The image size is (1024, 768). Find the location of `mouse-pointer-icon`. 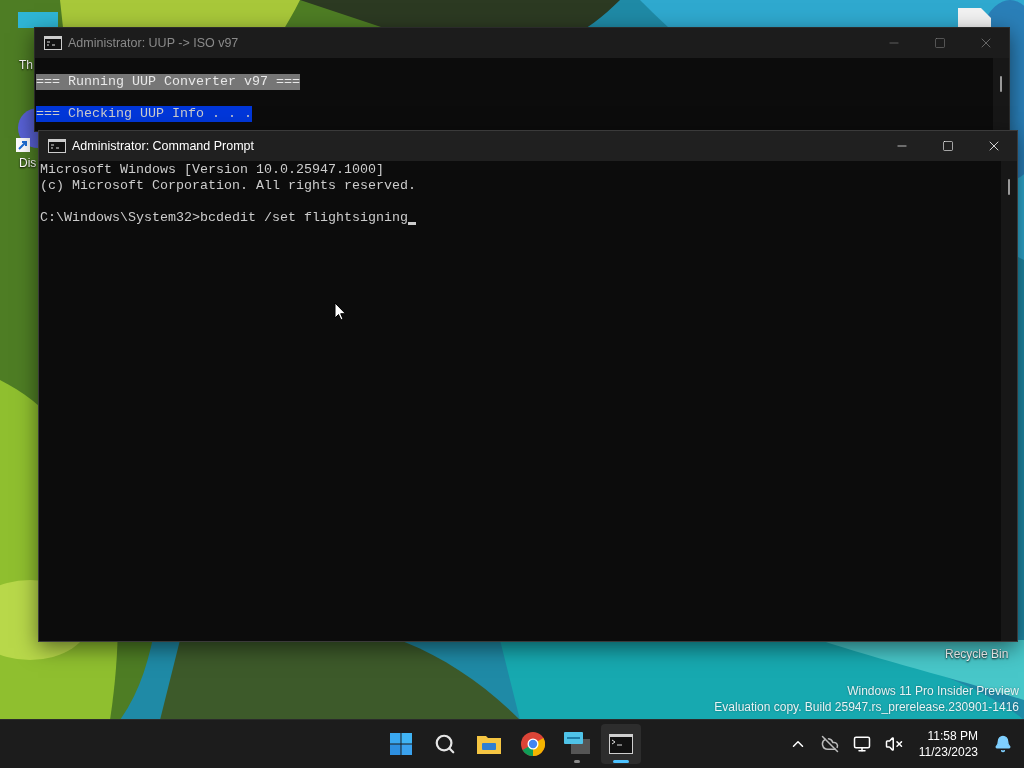

mouse-pointer-icon is located at coordinates (340, 311).